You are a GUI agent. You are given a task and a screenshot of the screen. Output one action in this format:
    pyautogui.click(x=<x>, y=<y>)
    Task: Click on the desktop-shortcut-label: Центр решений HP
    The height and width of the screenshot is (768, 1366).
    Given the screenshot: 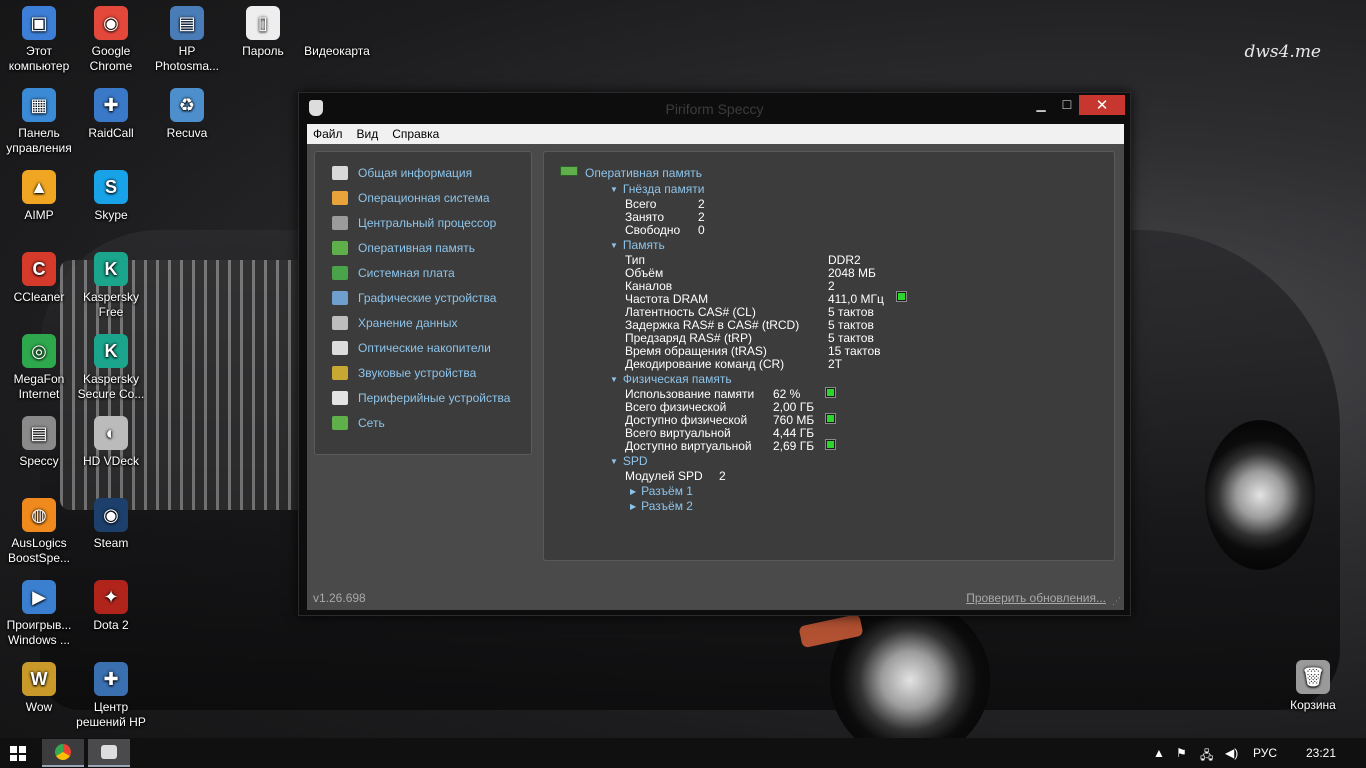 What is the action you would take?
    pyautogui.click(x=111, y=714)
    